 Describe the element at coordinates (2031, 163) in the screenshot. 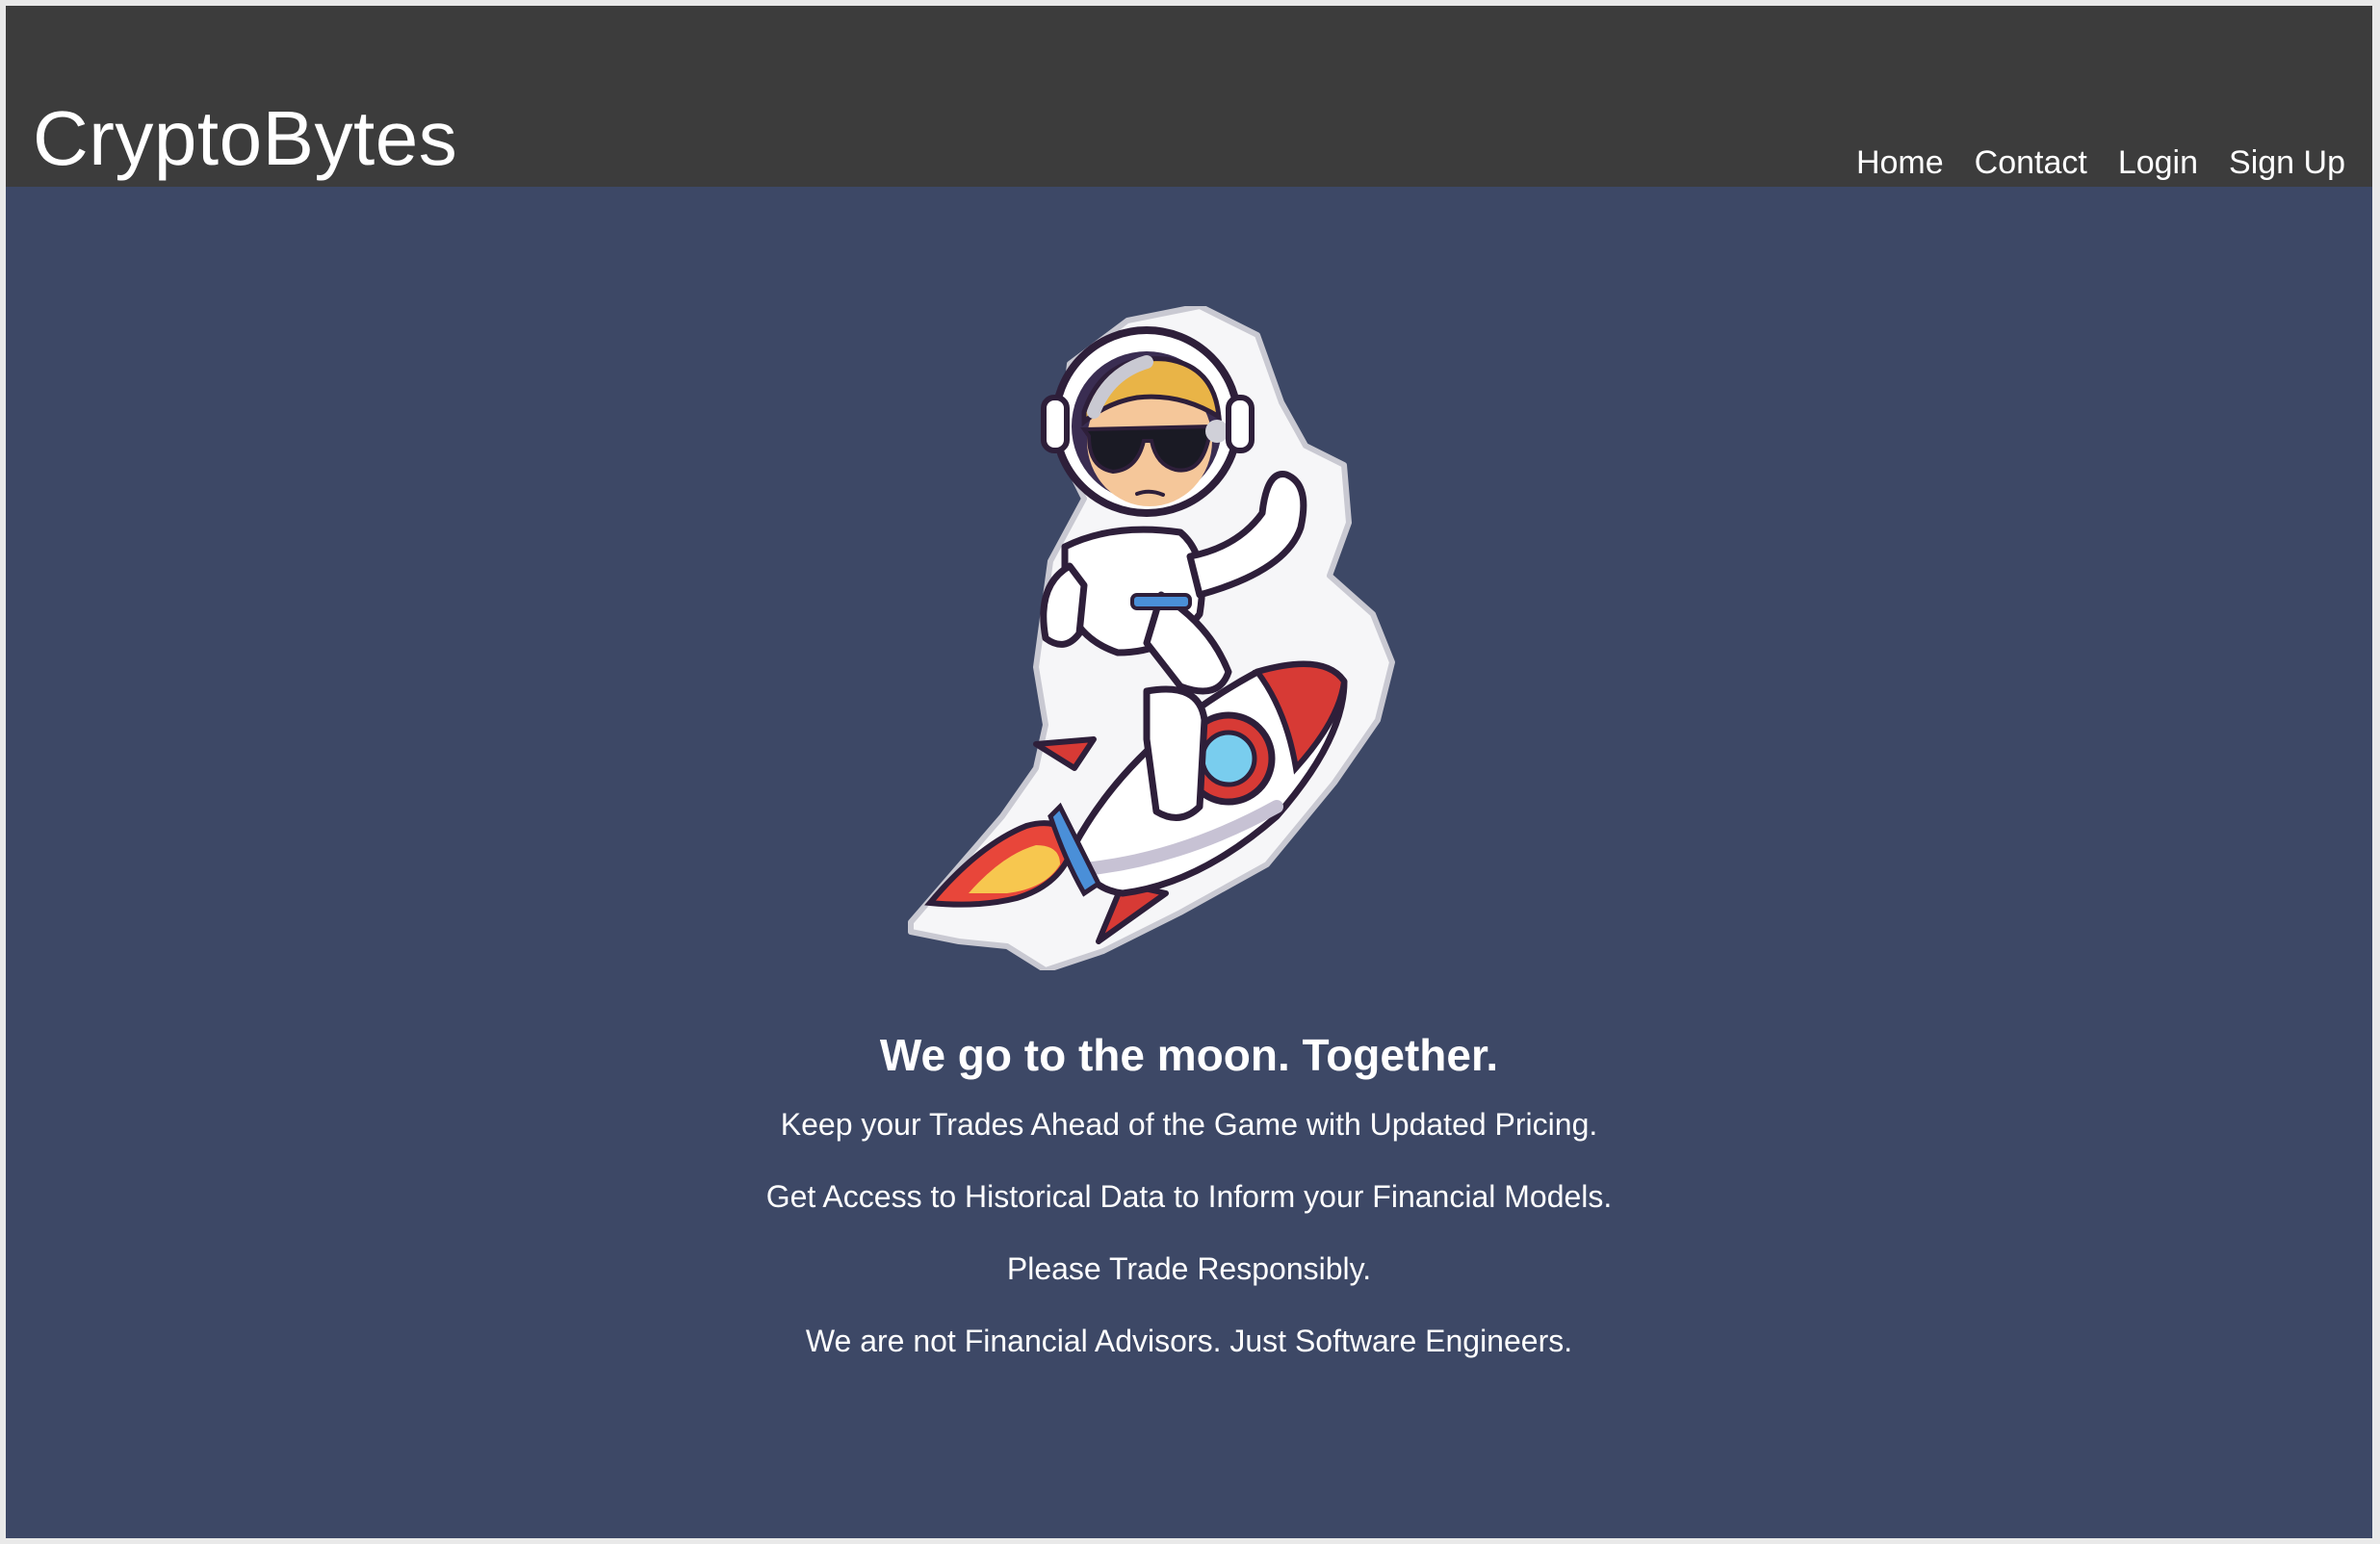

I see `nav-contact-link: Contact` at that location.